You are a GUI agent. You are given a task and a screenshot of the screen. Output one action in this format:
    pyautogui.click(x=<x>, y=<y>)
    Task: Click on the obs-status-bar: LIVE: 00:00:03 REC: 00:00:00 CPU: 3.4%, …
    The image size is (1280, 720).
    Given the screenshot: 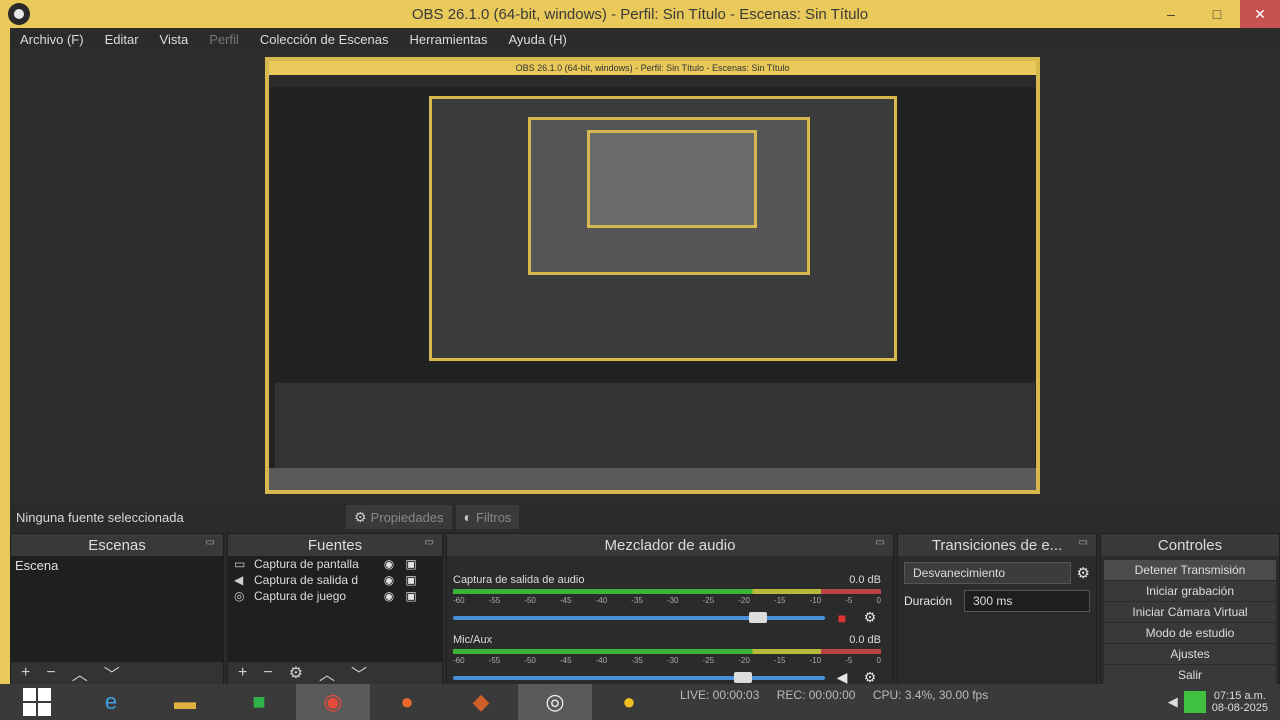 What is the action you would take?
    pyautogui.click(x=834, y=695)
    